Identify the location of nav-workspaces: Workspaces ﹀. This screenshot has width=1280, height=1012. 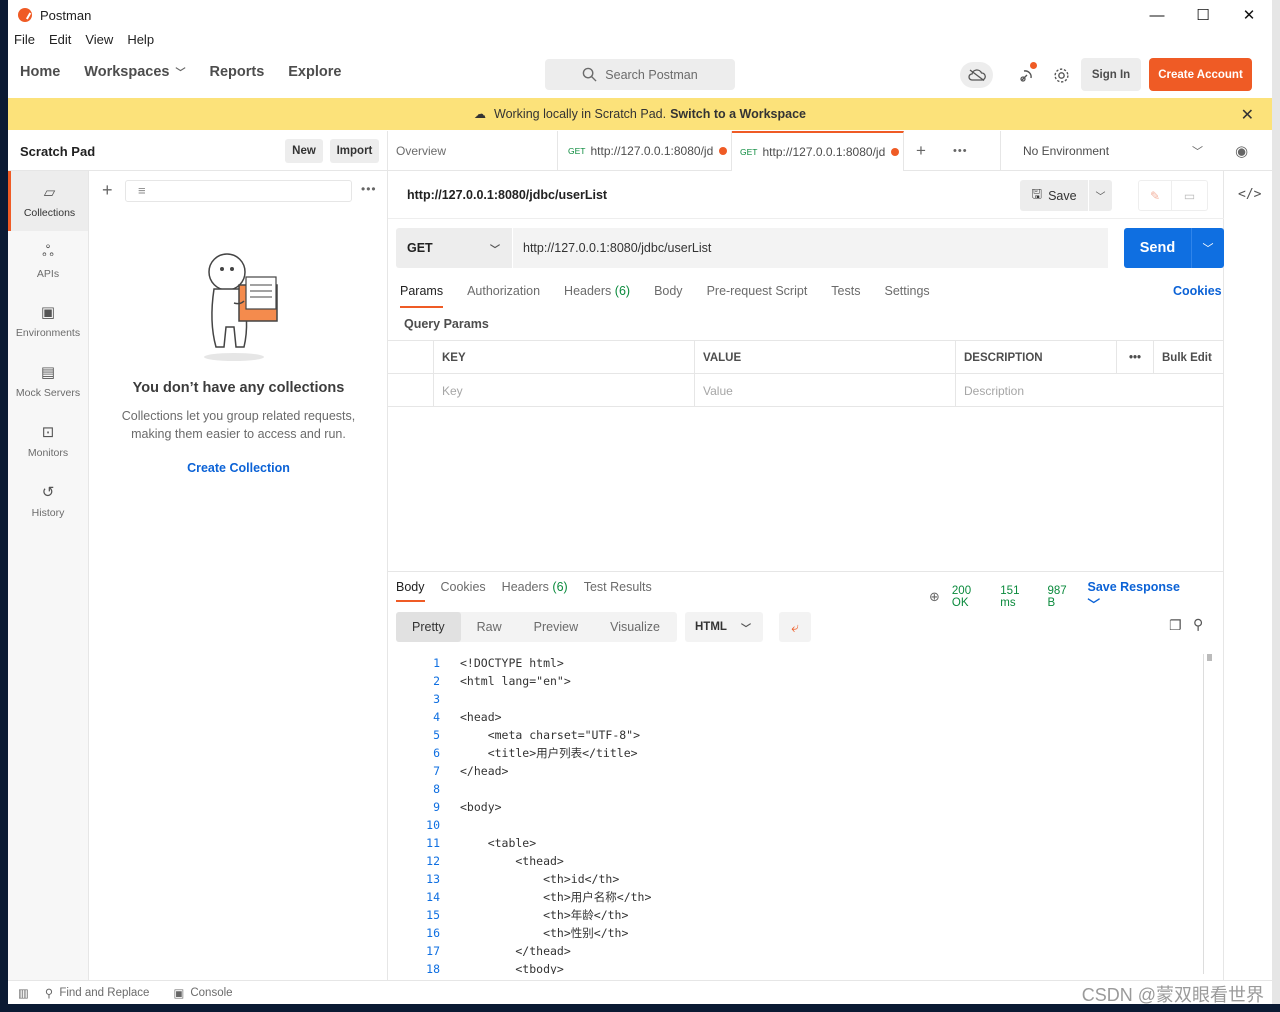
(134, 72).